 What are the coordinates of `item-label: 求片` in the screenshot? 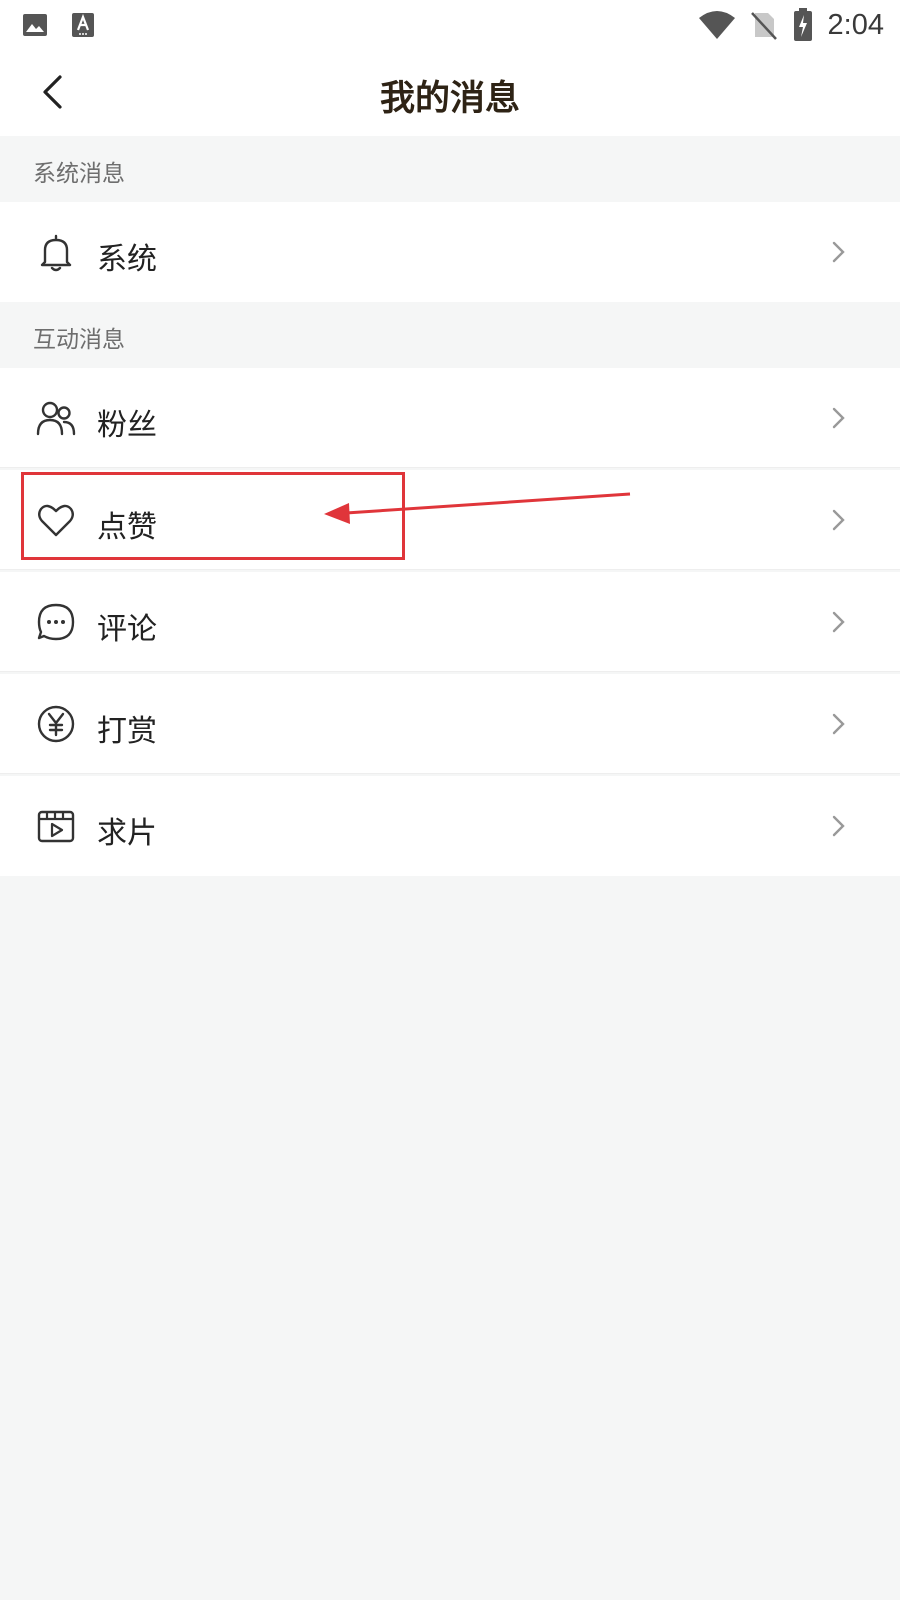 It's located at (127, 833).